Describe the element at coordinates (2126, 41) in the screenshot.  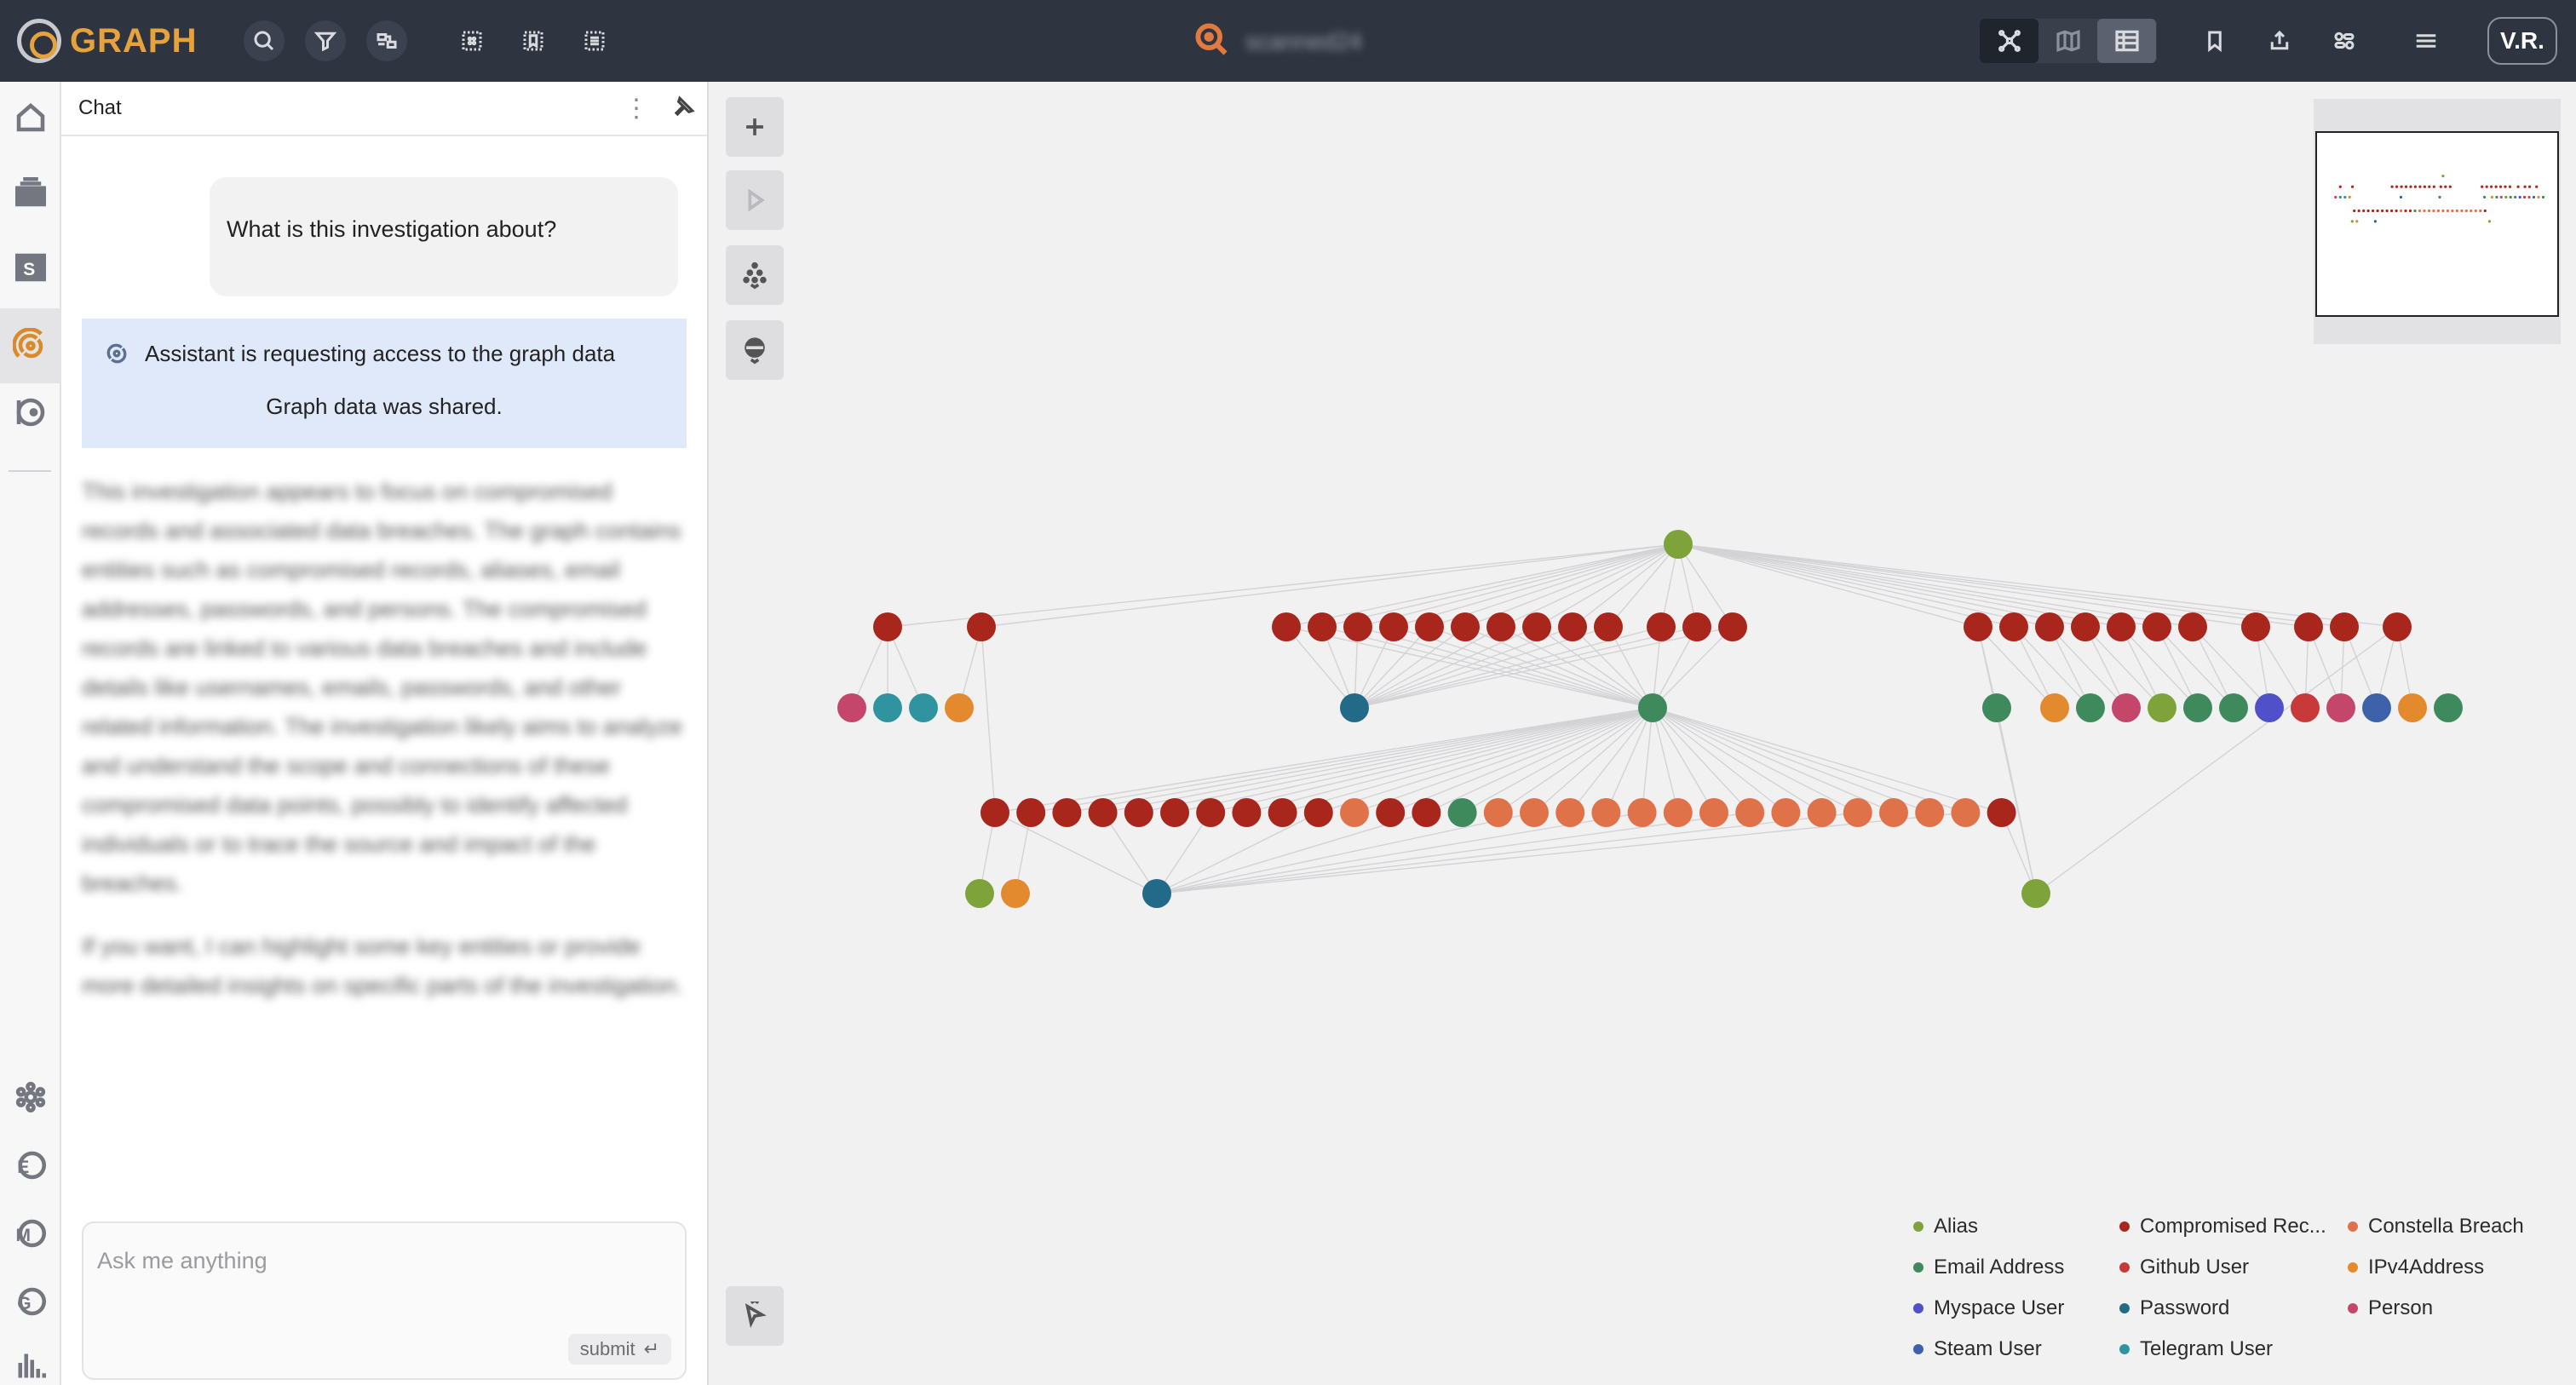
I see `table-view-button` at that location.